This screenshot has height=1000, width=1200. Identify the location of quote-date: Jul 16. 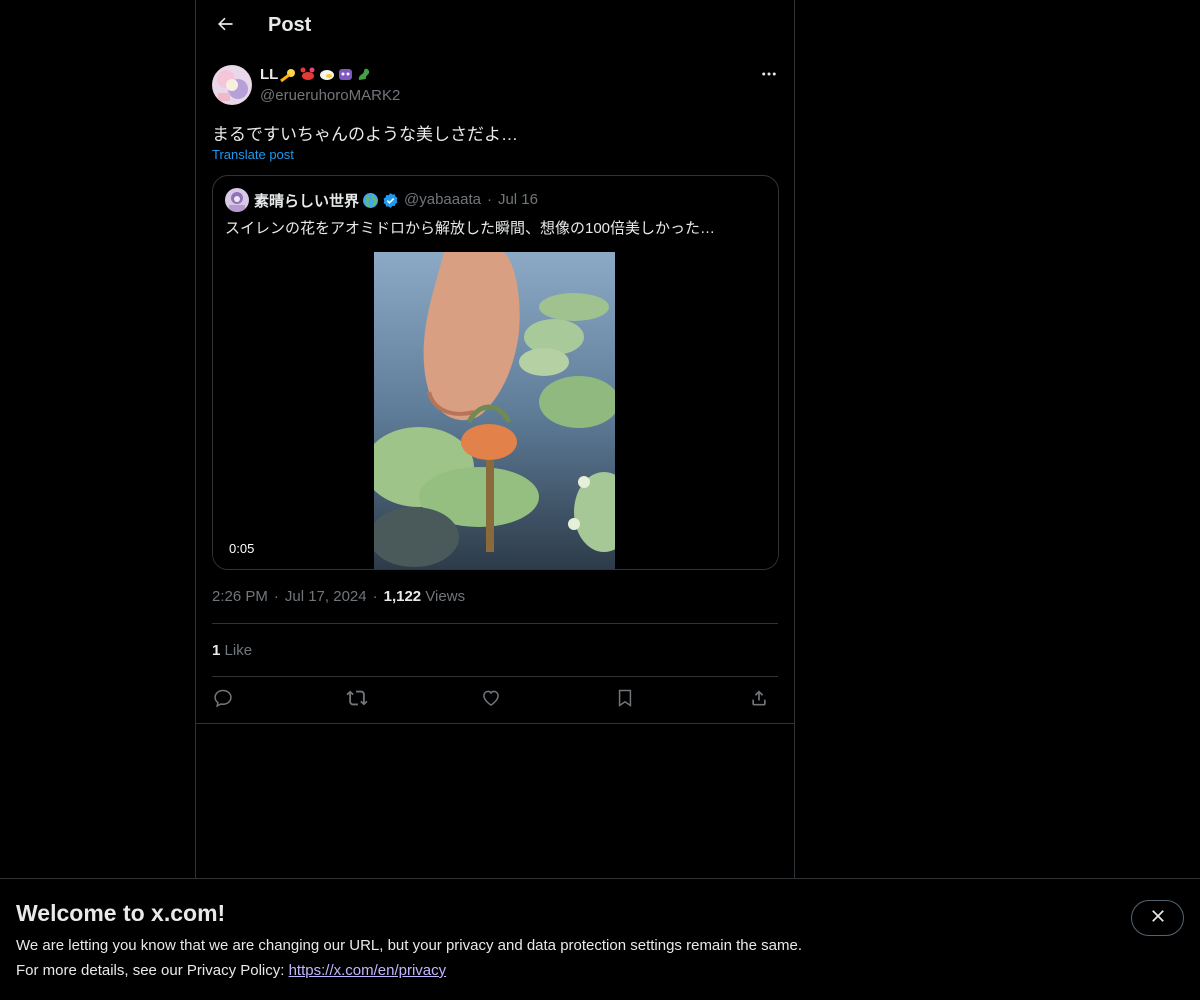
(517, 199).